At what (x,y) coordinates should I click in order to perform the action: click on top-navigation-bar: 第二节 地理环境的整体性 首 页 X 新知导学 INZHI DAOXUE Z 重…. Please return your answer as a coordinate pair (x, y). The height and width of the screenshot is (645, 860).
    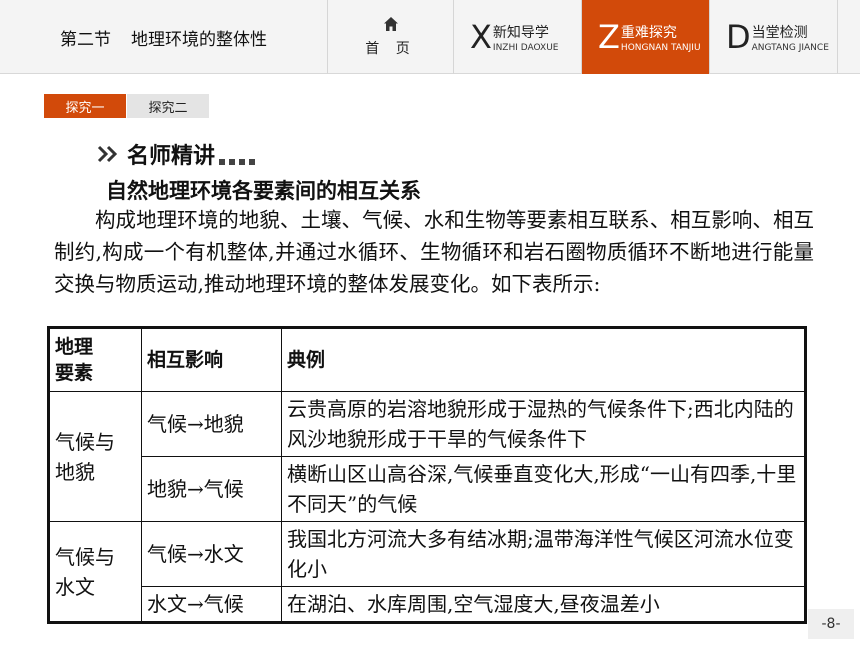
    Looking at the image, I should click on (430, 37).